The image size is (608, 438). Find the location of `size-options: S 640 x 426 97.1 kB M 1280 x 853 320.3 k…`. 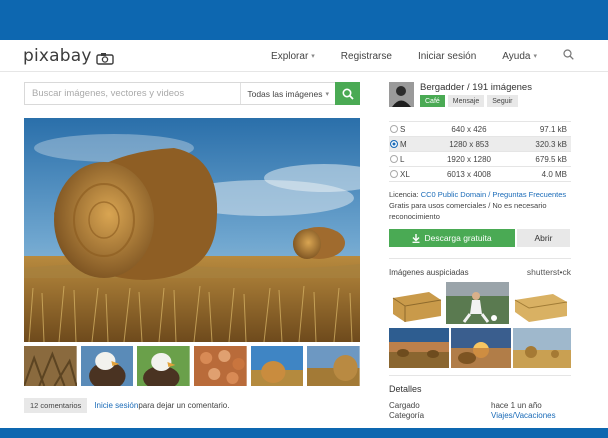

size-options: S 640 x 426 97.1 kB M 1280 x 853 320.3 k… is located at coordinates (480, 151).